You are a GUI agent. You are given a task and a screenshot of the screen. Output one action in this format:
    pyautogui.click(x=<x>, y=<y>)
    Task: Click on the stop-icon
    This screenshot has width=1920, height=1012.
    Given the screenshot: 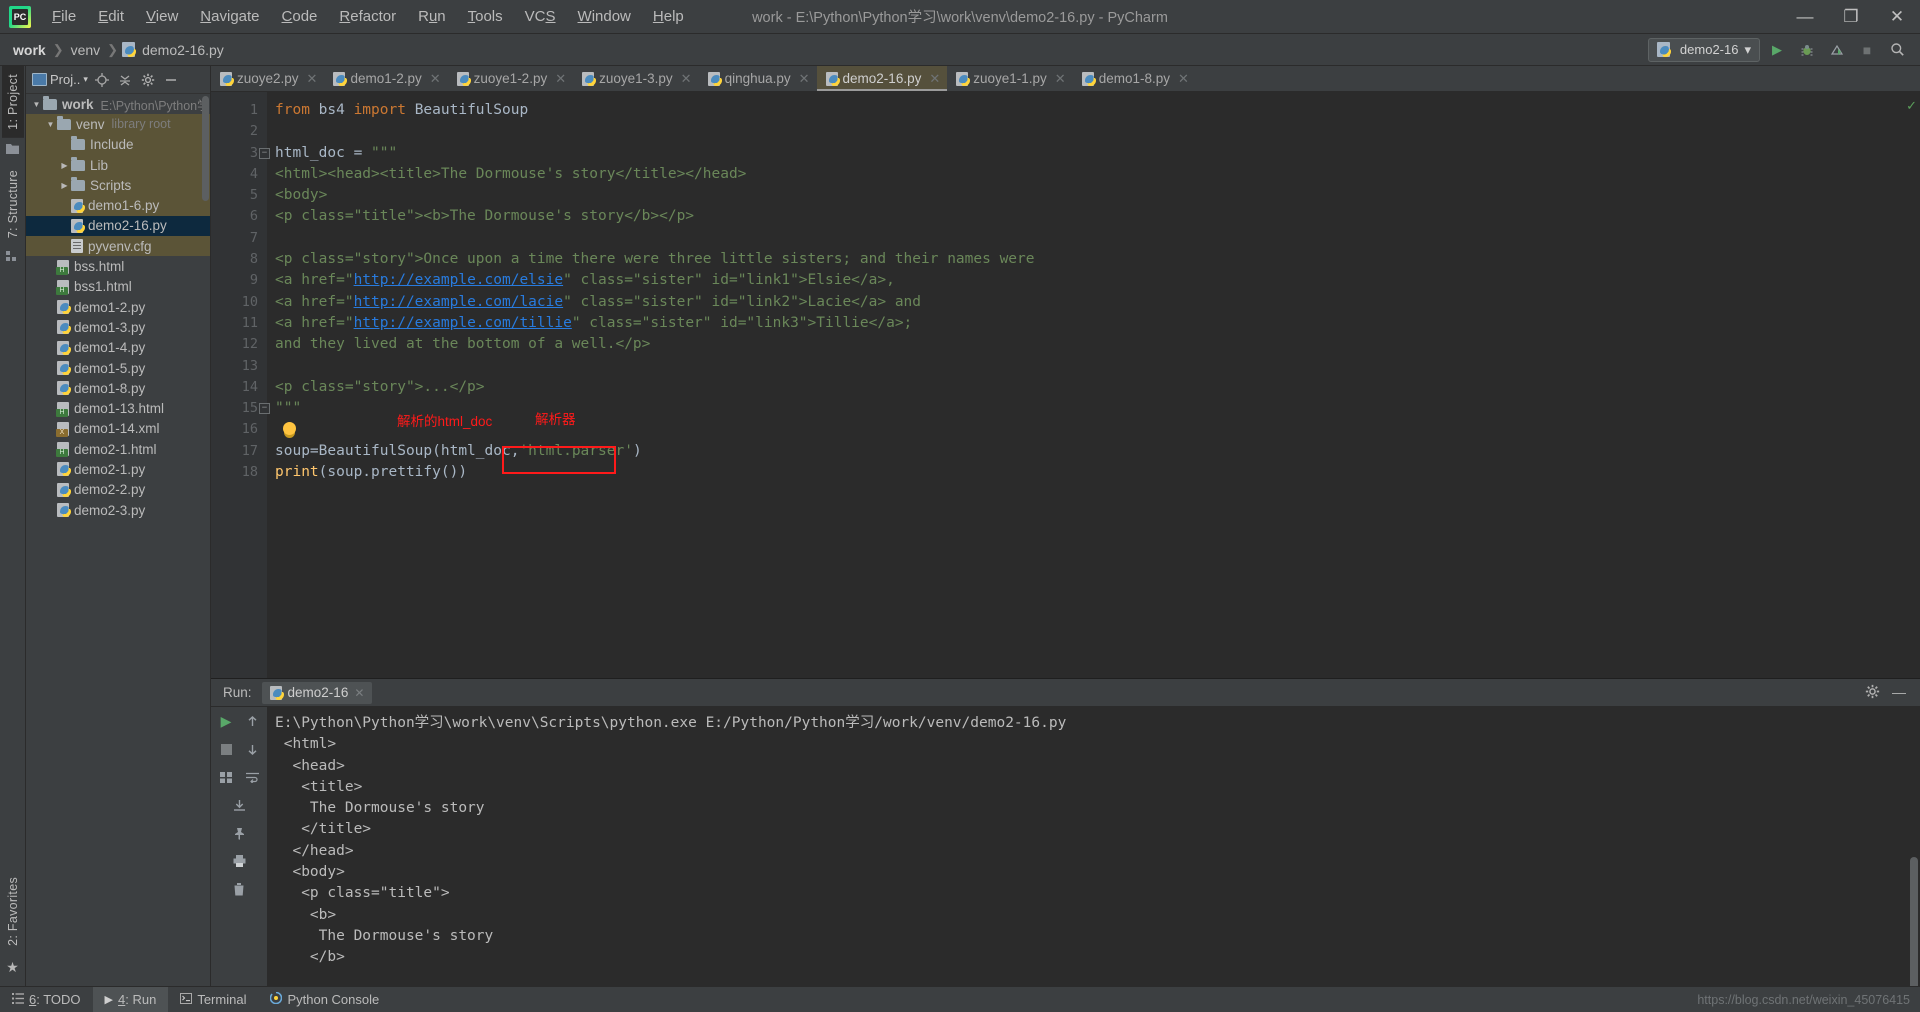 What is the action you would take?
    pyautogui.click(x=226, y=749)
    